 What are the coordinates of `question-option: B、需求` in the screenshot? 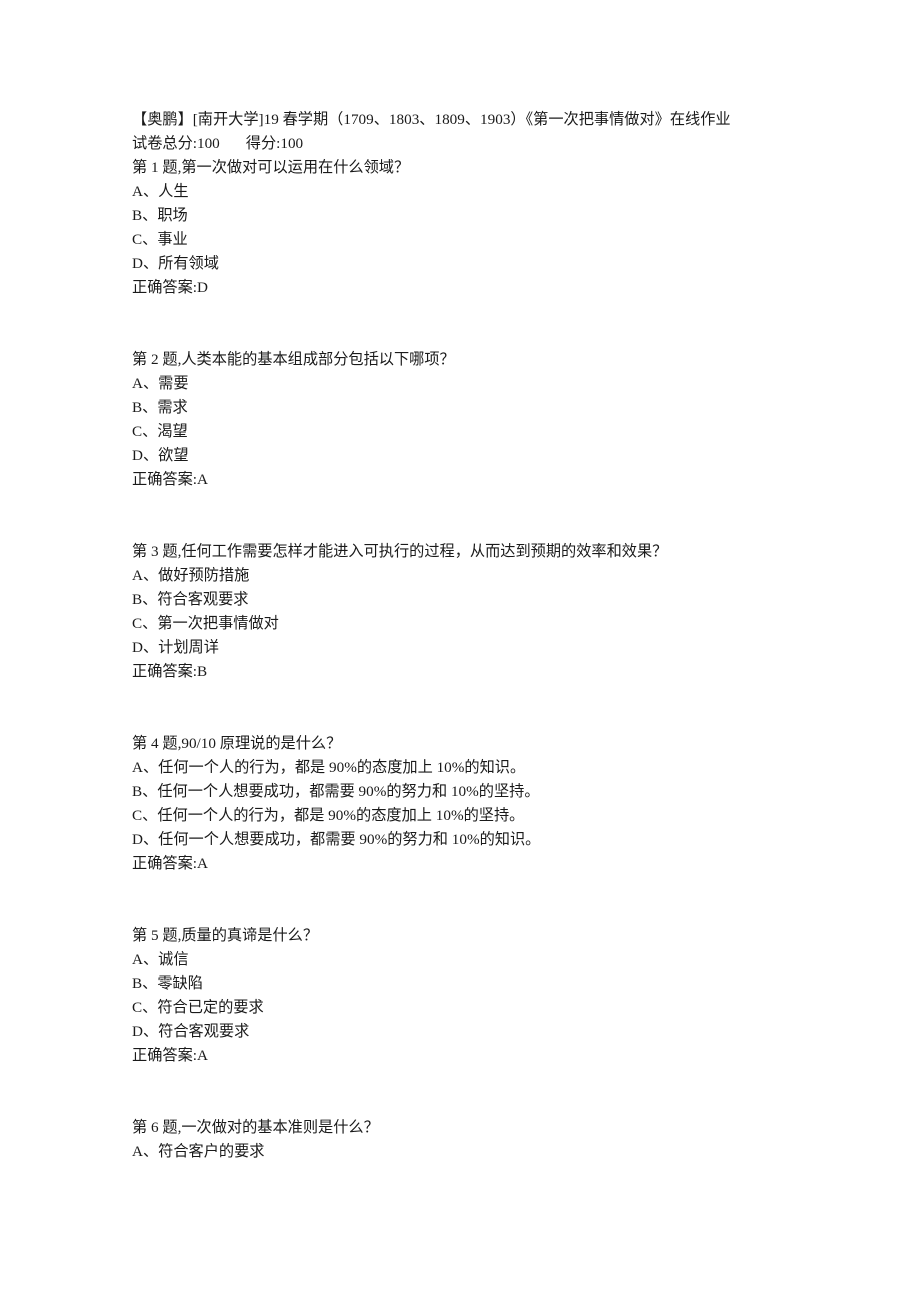 It's located at (482, 408).